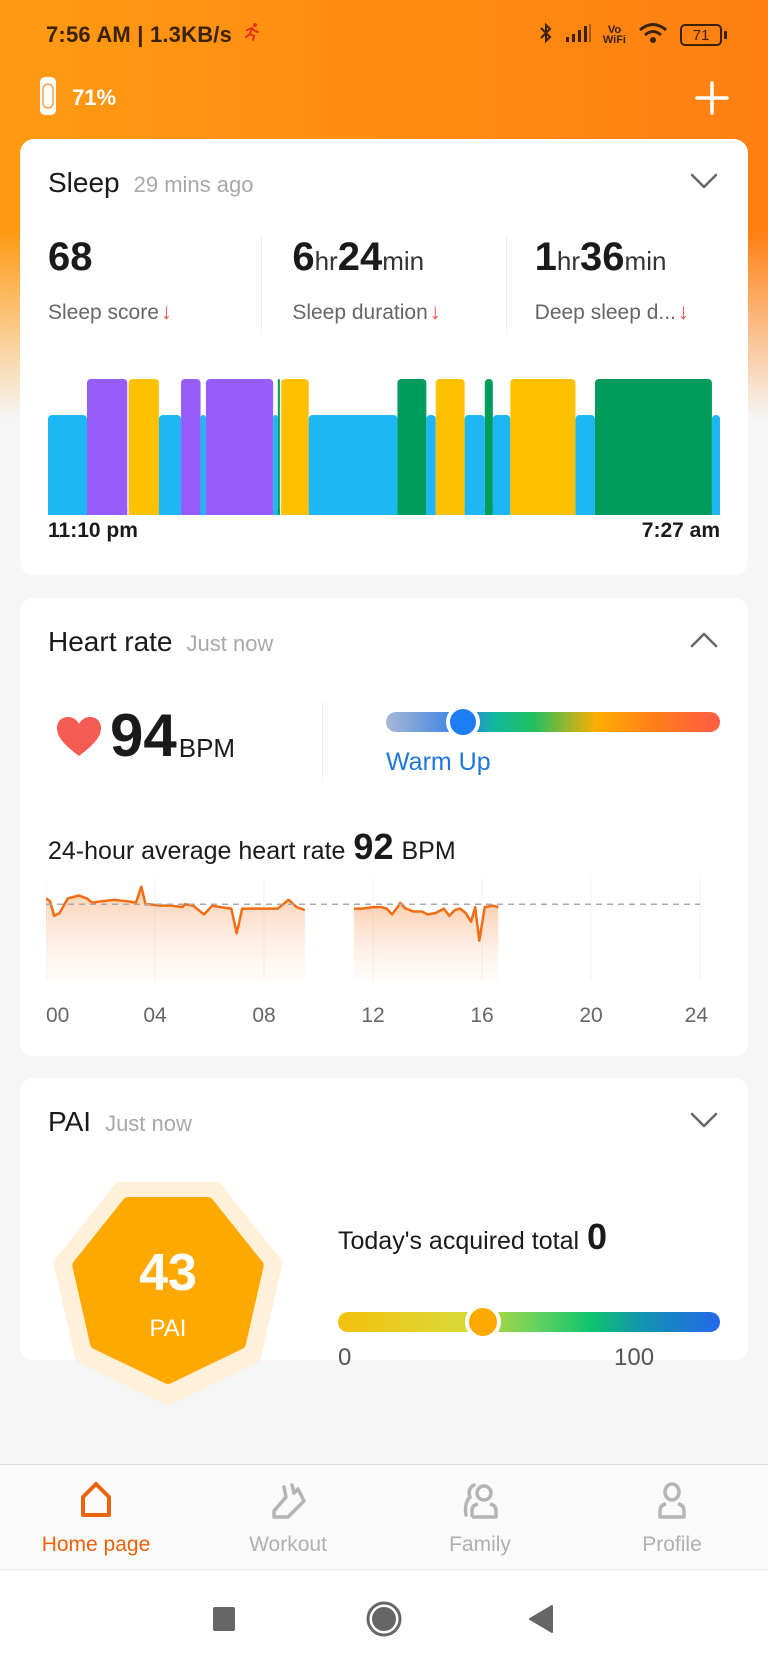 The image size is (768, 1664). Describe the element at coordinates (546, 35) in the screenshot. I see `bluetooth-icon` at that location.